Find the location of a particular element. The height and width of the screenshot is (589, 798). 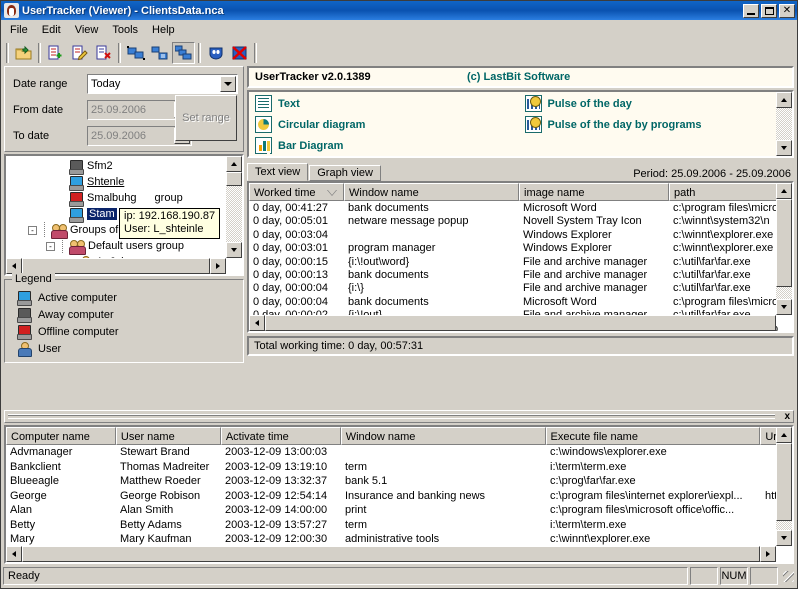

mask-icon is located at coordinates (215, 53).